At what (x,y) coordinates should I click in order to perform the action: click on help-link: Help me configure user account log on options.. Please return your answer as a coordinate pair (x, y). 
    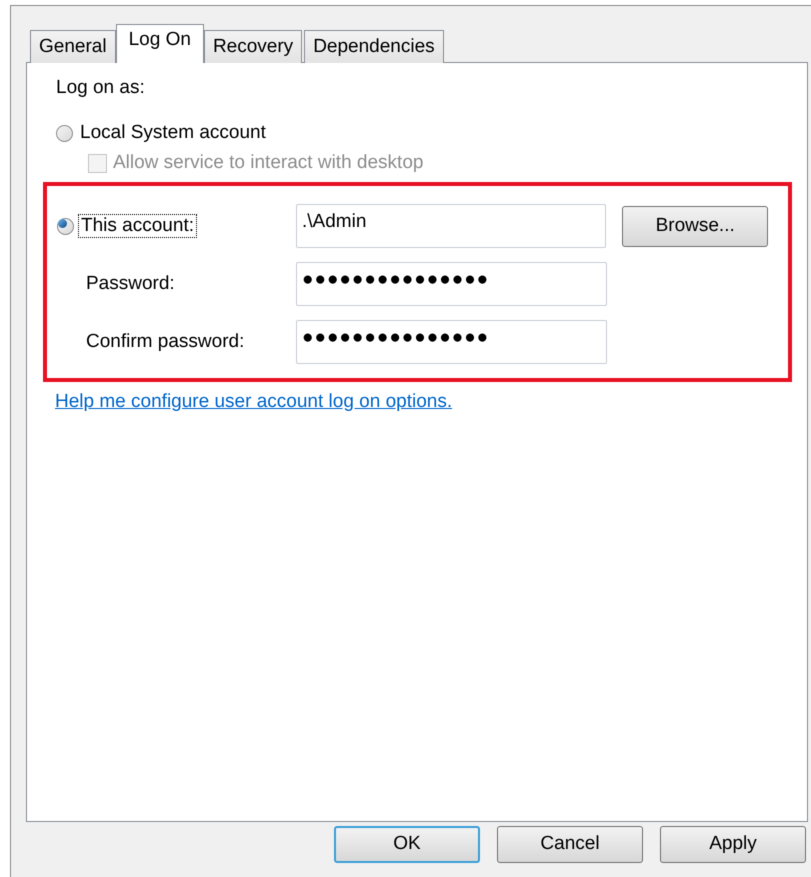
    Looking at the image, I should click on (253, 402).